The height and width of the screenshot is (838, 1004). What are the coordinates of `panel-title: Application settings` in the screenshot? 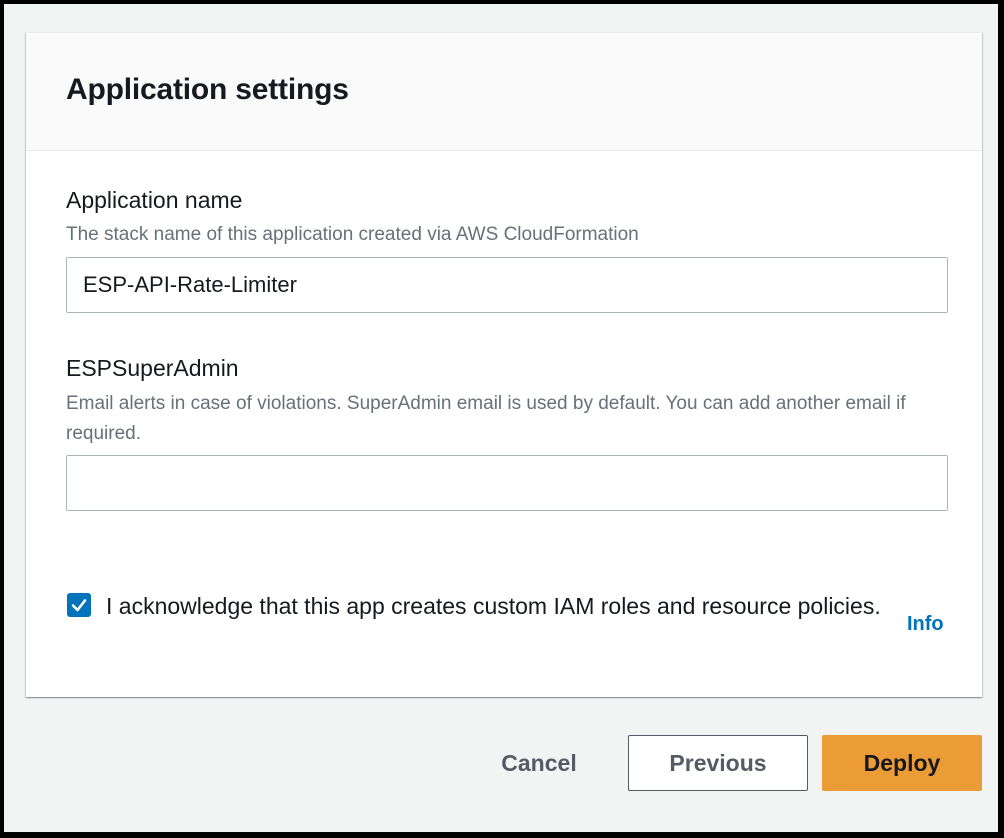 It's located at (207, 89).